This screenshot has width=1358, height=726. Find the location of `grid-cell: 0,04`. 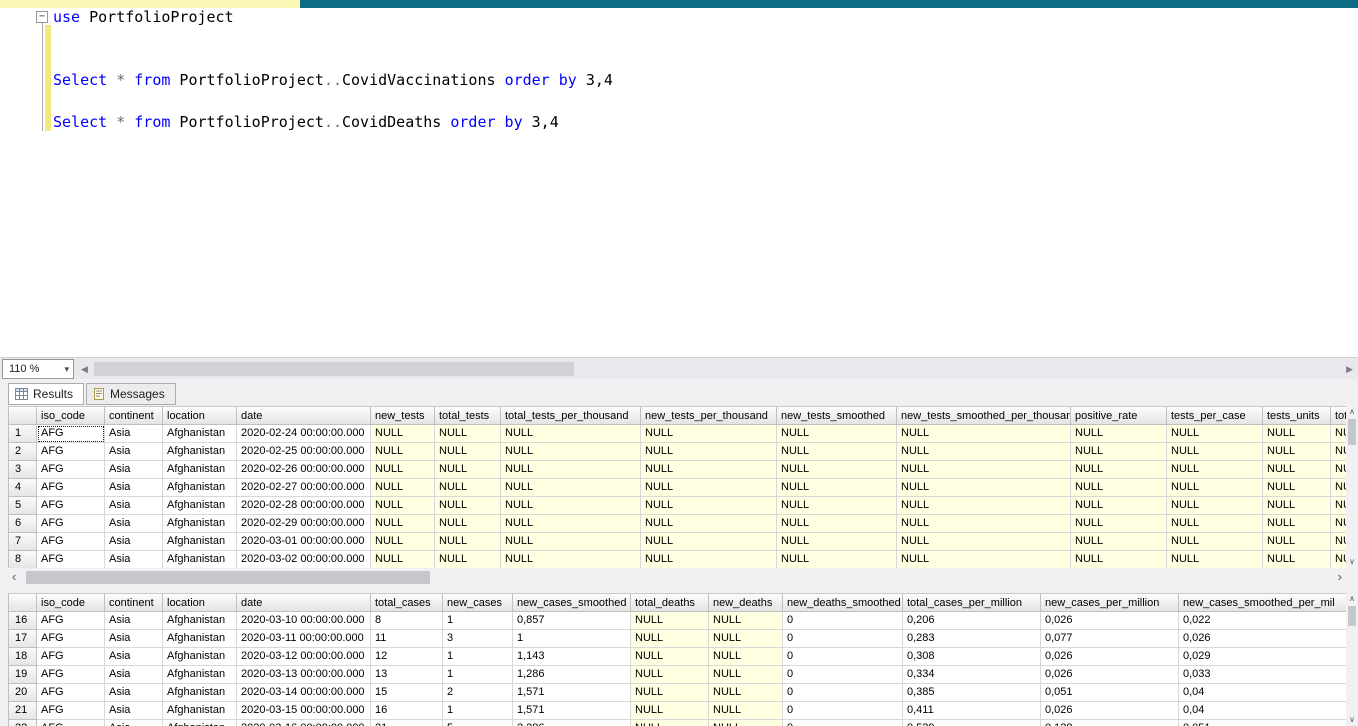

grid-cell: 0,04 is located at coordinates (1262, 711).